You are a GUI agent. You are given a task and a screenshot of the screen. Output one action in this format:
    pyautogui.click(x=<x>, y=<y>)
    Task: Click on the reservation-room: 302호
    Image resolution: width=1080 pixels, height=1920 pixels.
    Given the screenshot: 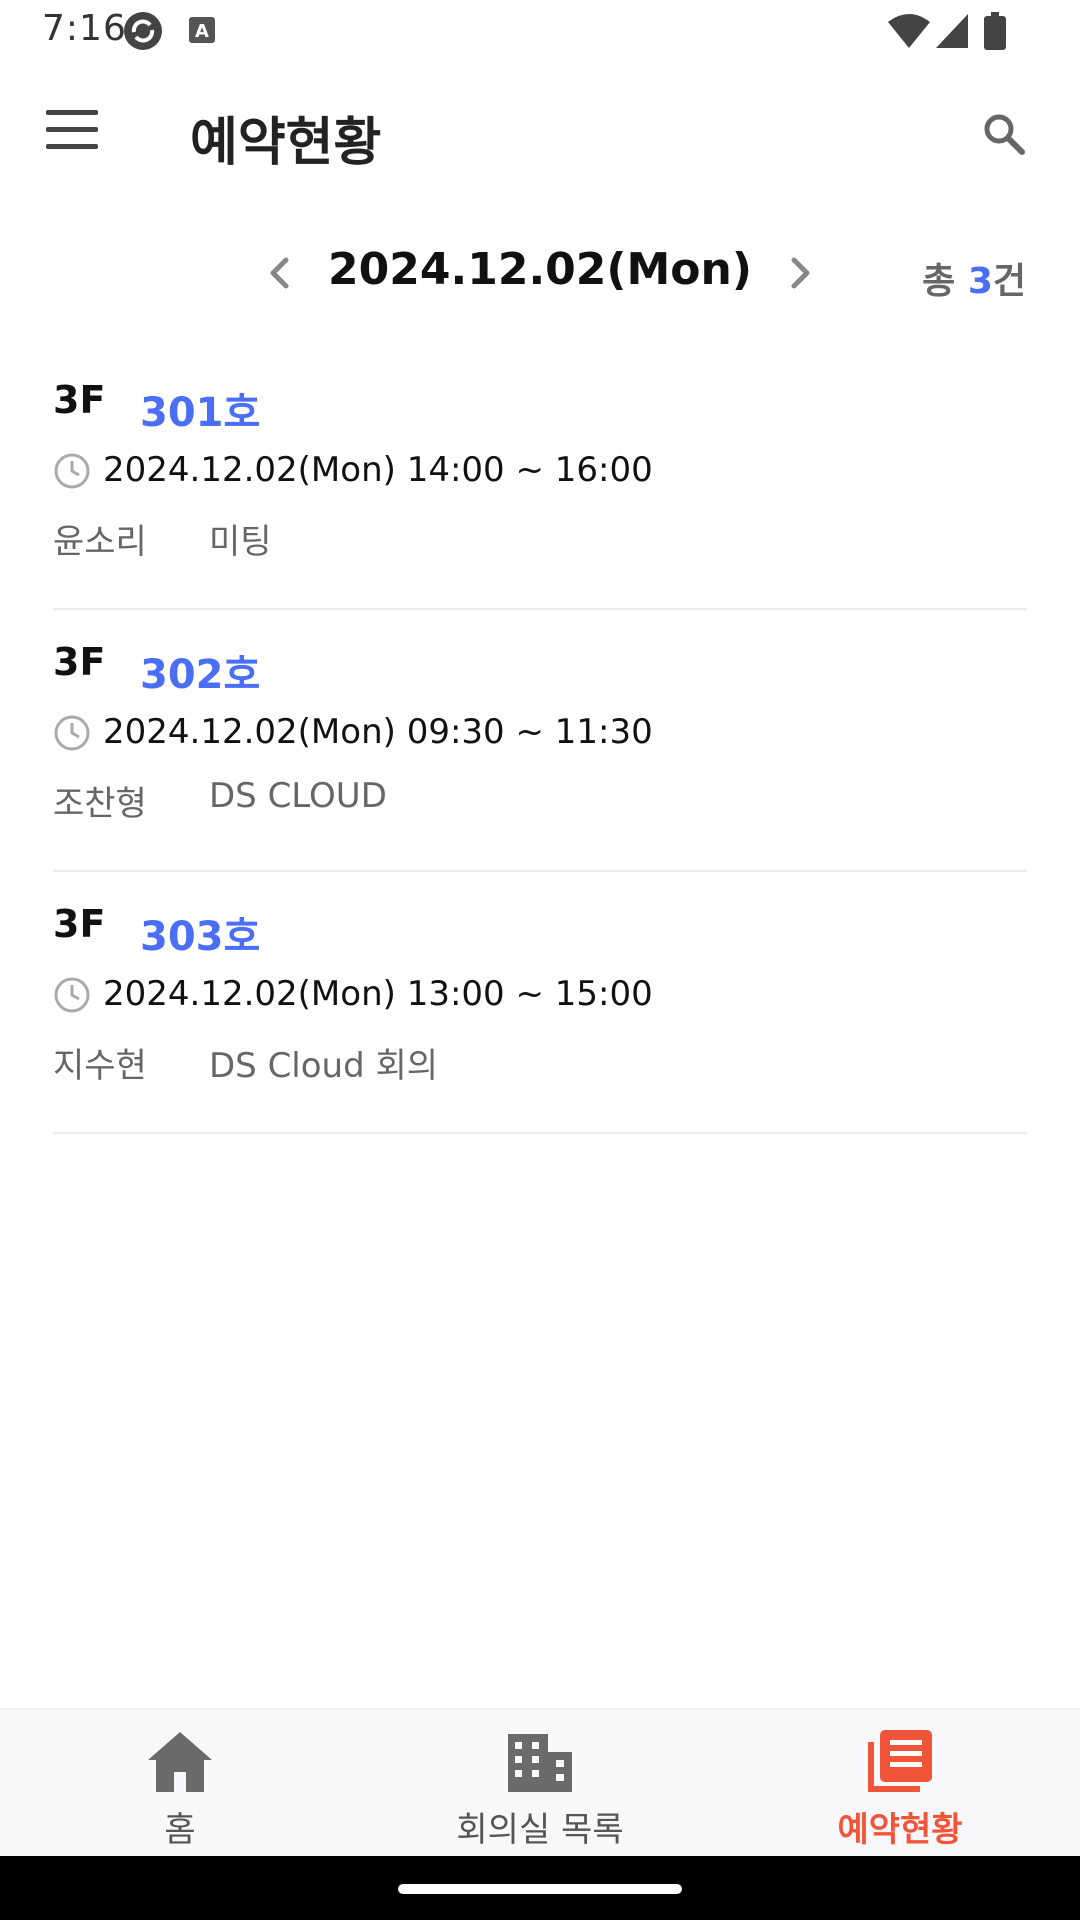 What is the action you would take?
    pyautogui.click(x=200, y=675)
    